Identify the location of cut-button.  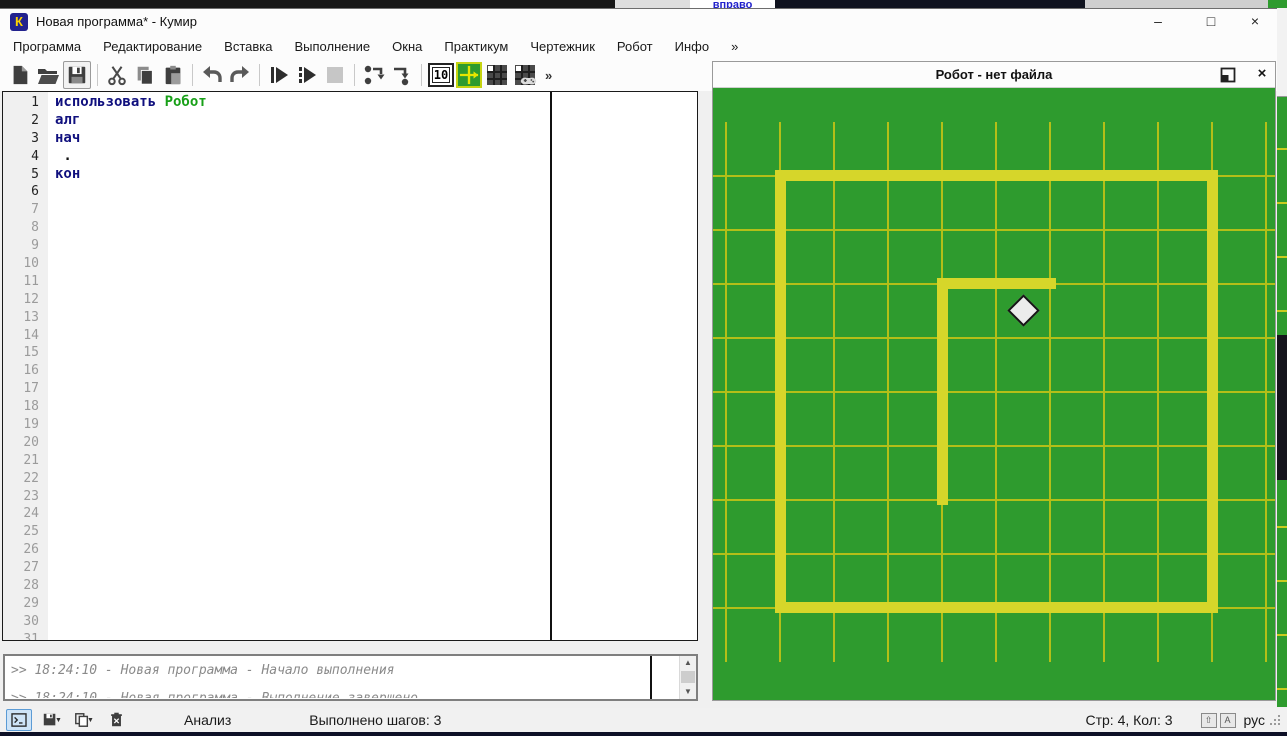
(117, 75).